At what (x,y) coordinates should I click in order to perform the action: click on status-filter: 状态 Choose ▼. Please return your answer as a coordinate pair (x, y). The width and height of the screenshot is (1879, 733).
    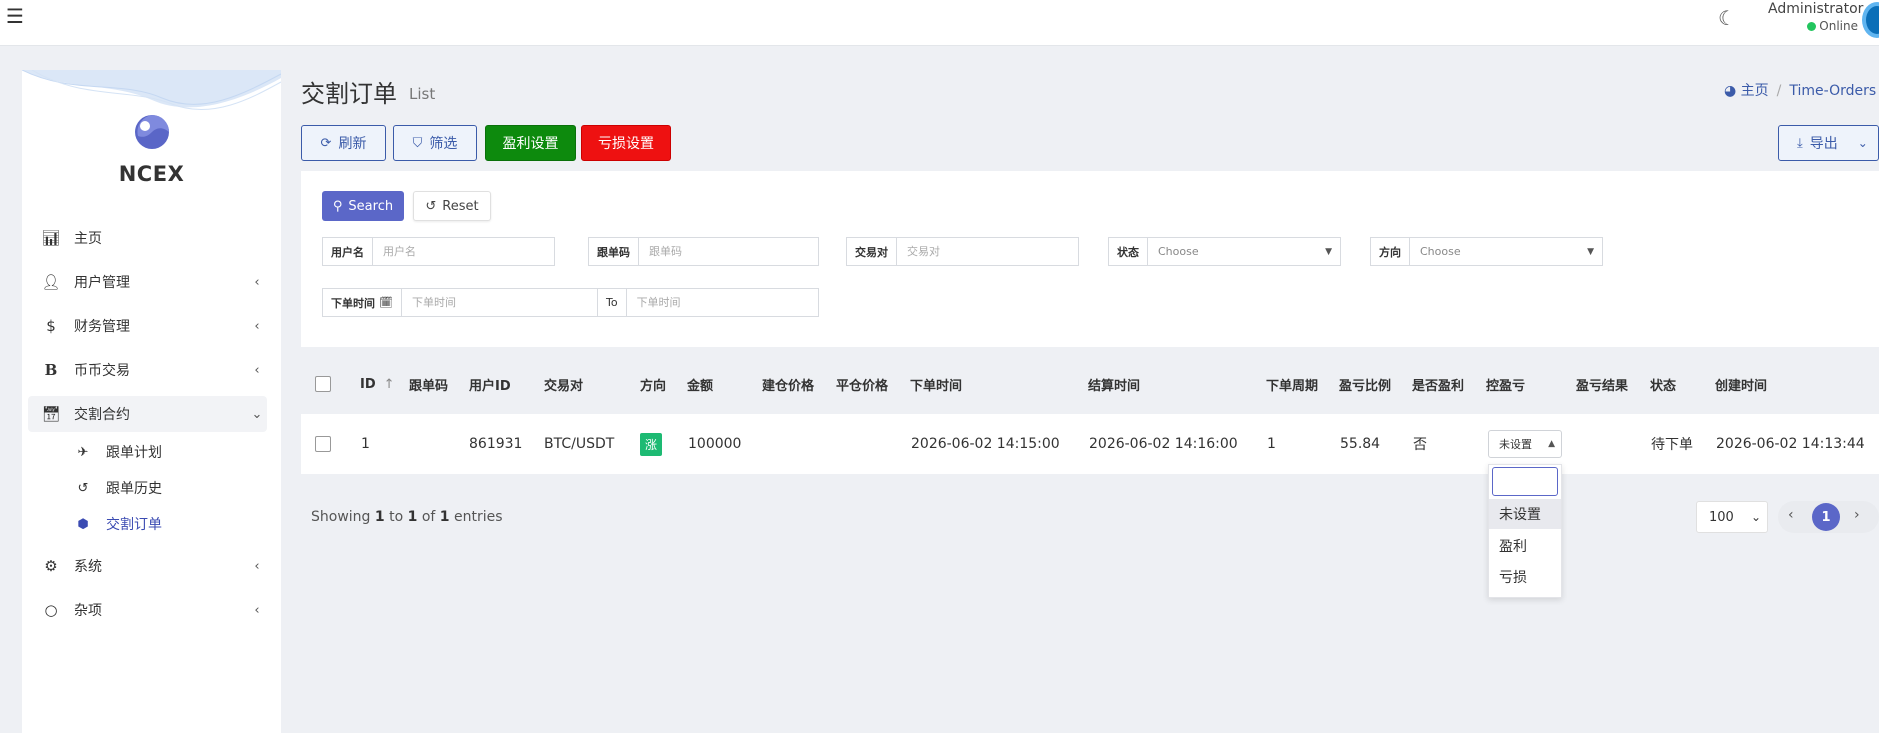
    Looking at the image, I should click on (1224, 251).